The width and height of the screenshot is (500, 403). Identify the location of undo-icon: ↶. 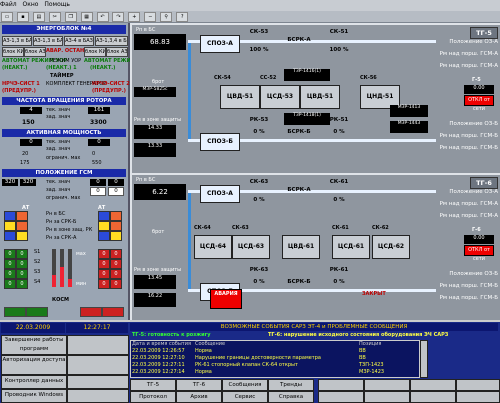
(102, 17).